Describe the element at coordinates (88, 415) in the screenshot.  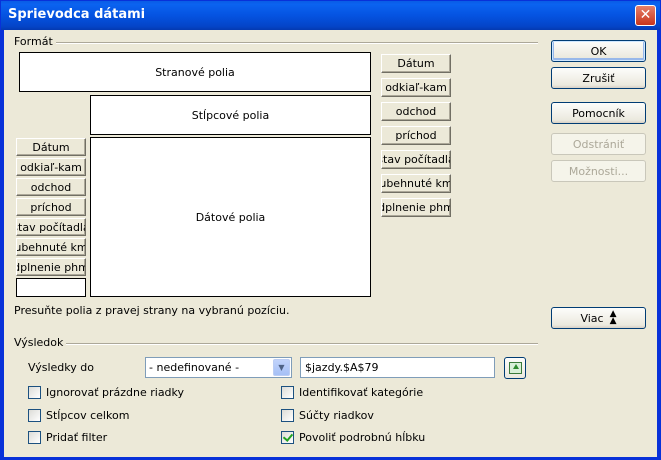
I see `total-columns-label: Stĺpcov celkom` at that location.